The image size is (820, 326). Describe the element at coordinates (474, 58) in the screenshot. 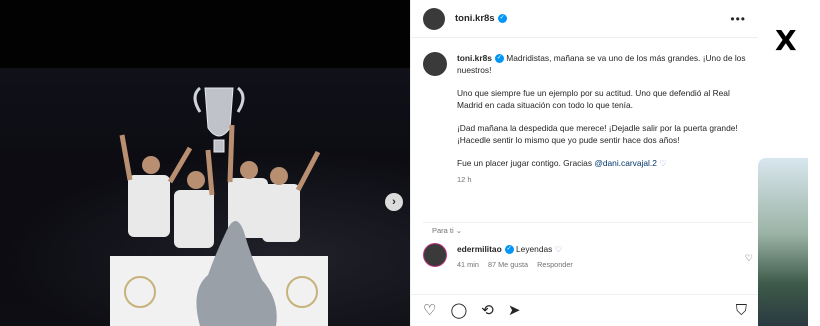

I see `caption-username: toni.kr8s` at that location.